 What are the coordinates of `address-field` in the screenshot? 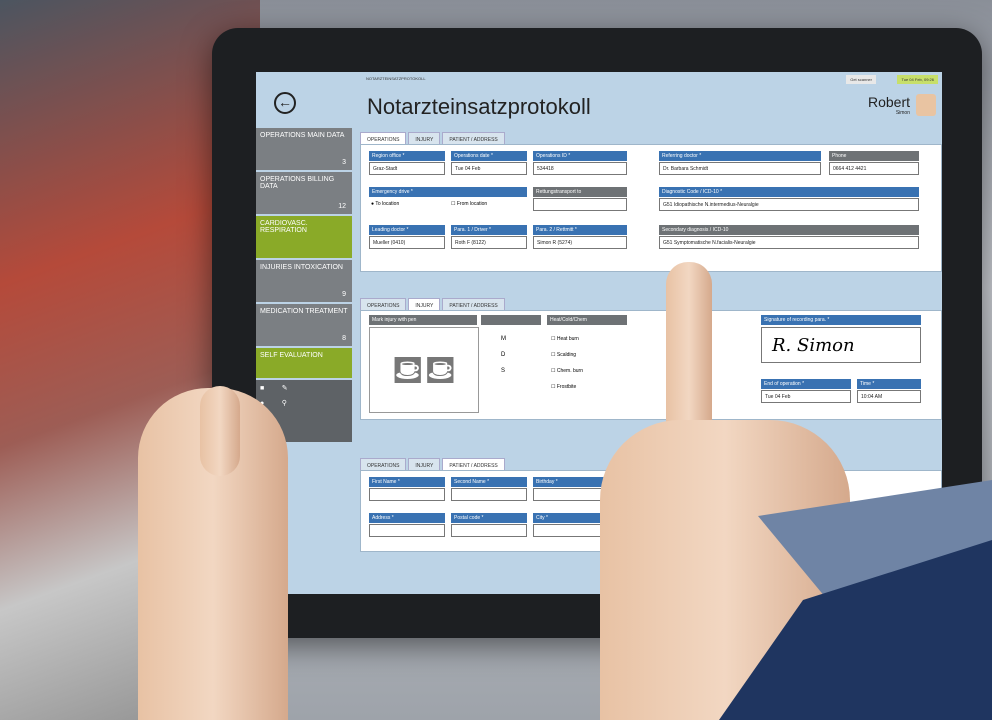 It's located at (407, 530).